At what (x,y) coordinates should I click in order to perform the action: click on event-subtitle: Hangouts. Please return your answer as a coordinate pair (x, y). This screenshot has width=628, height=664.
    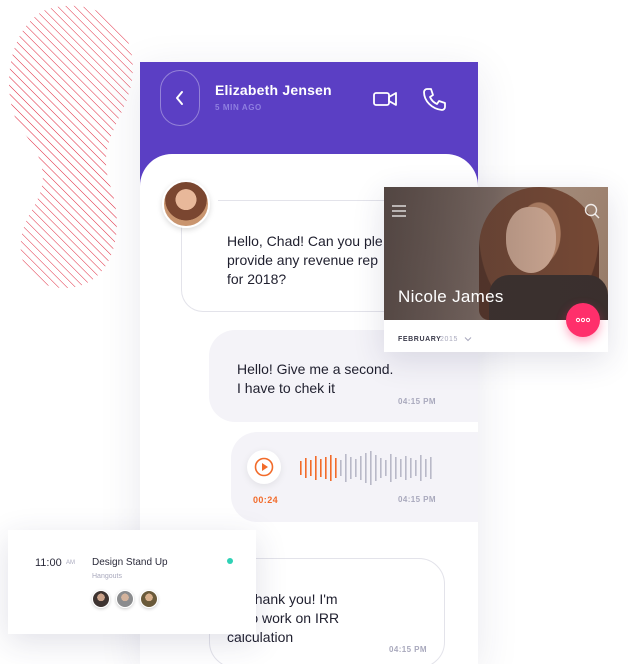
    Looking at the image, I should click on (107, 576).